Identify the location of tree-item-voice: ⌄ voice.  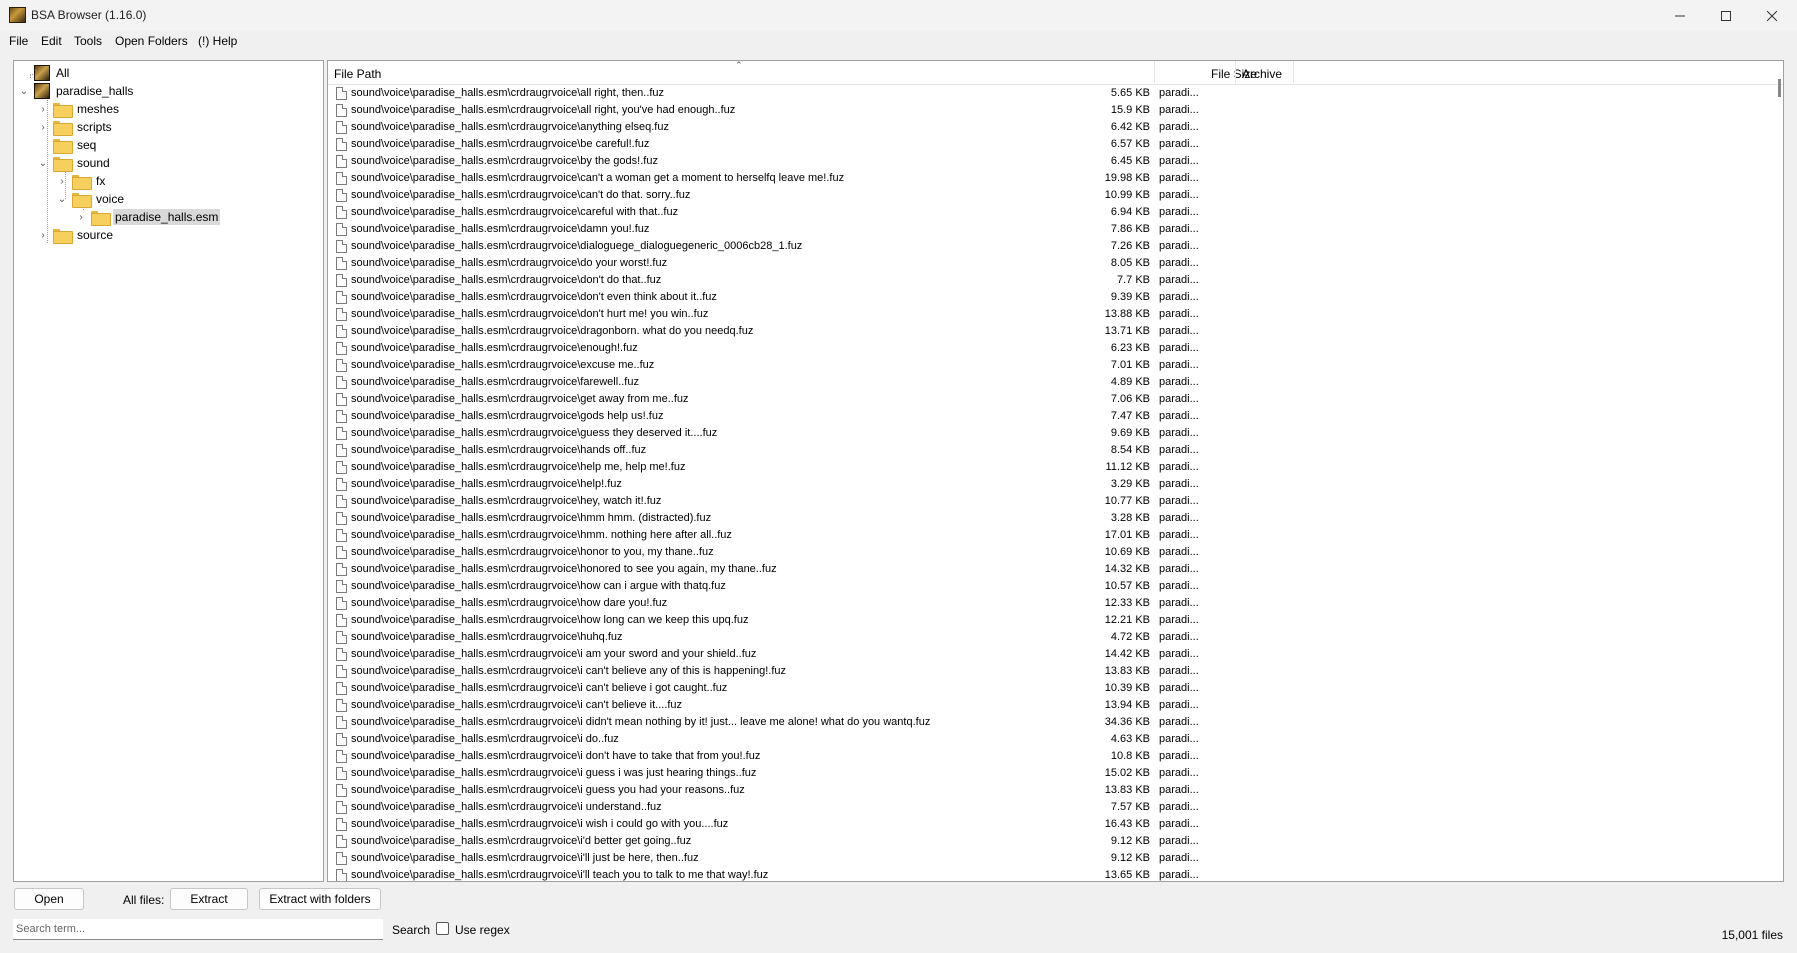
(91, 199).